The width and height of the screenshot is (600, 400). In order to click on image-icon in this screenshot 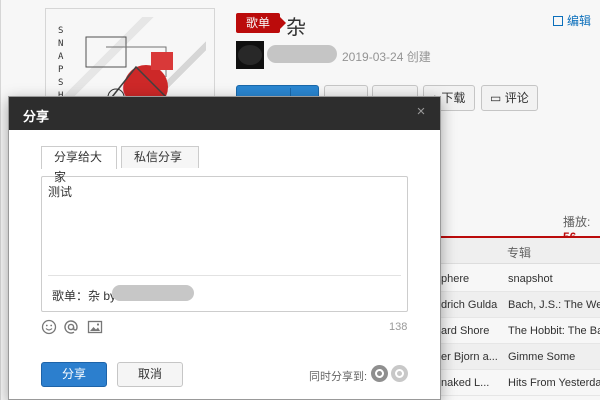, I will do `click(95, 327)`.